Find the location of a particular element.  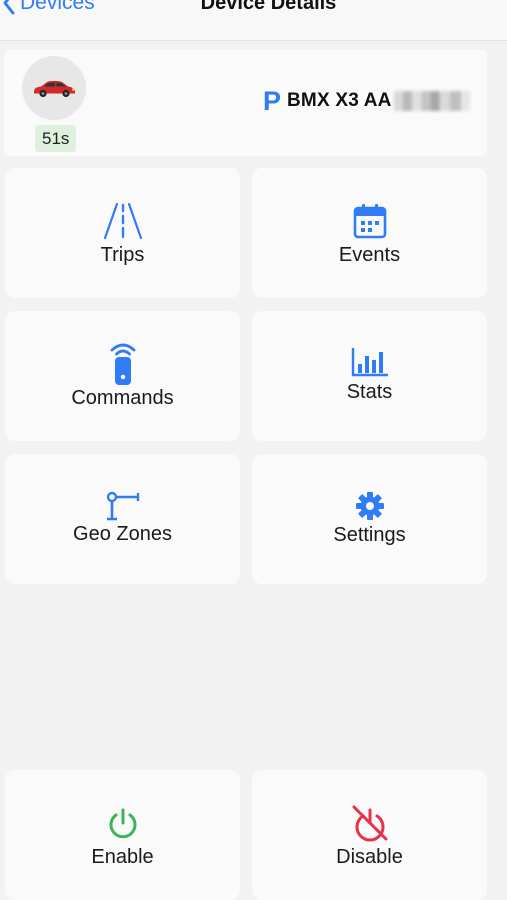

tile-label: Commands is located at coordinates (122, 398).